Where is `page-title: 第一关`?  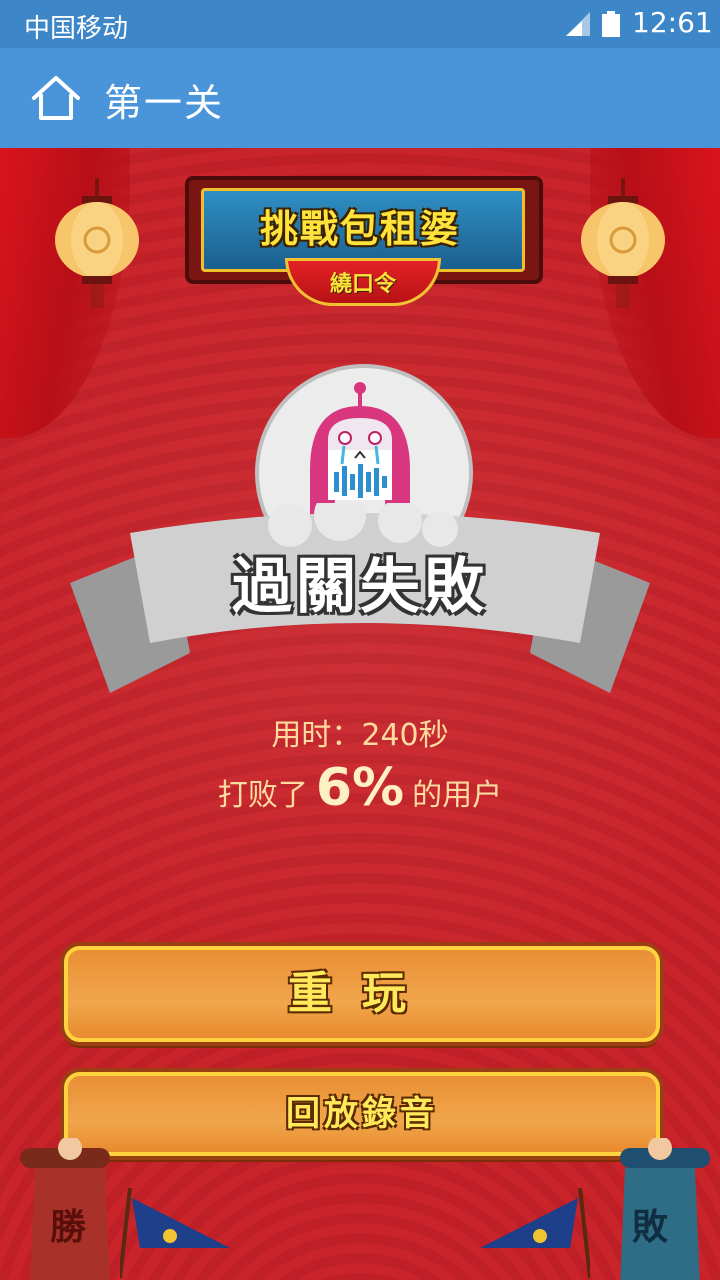
page-title: 第一关 is located at coordinates (164, 103).